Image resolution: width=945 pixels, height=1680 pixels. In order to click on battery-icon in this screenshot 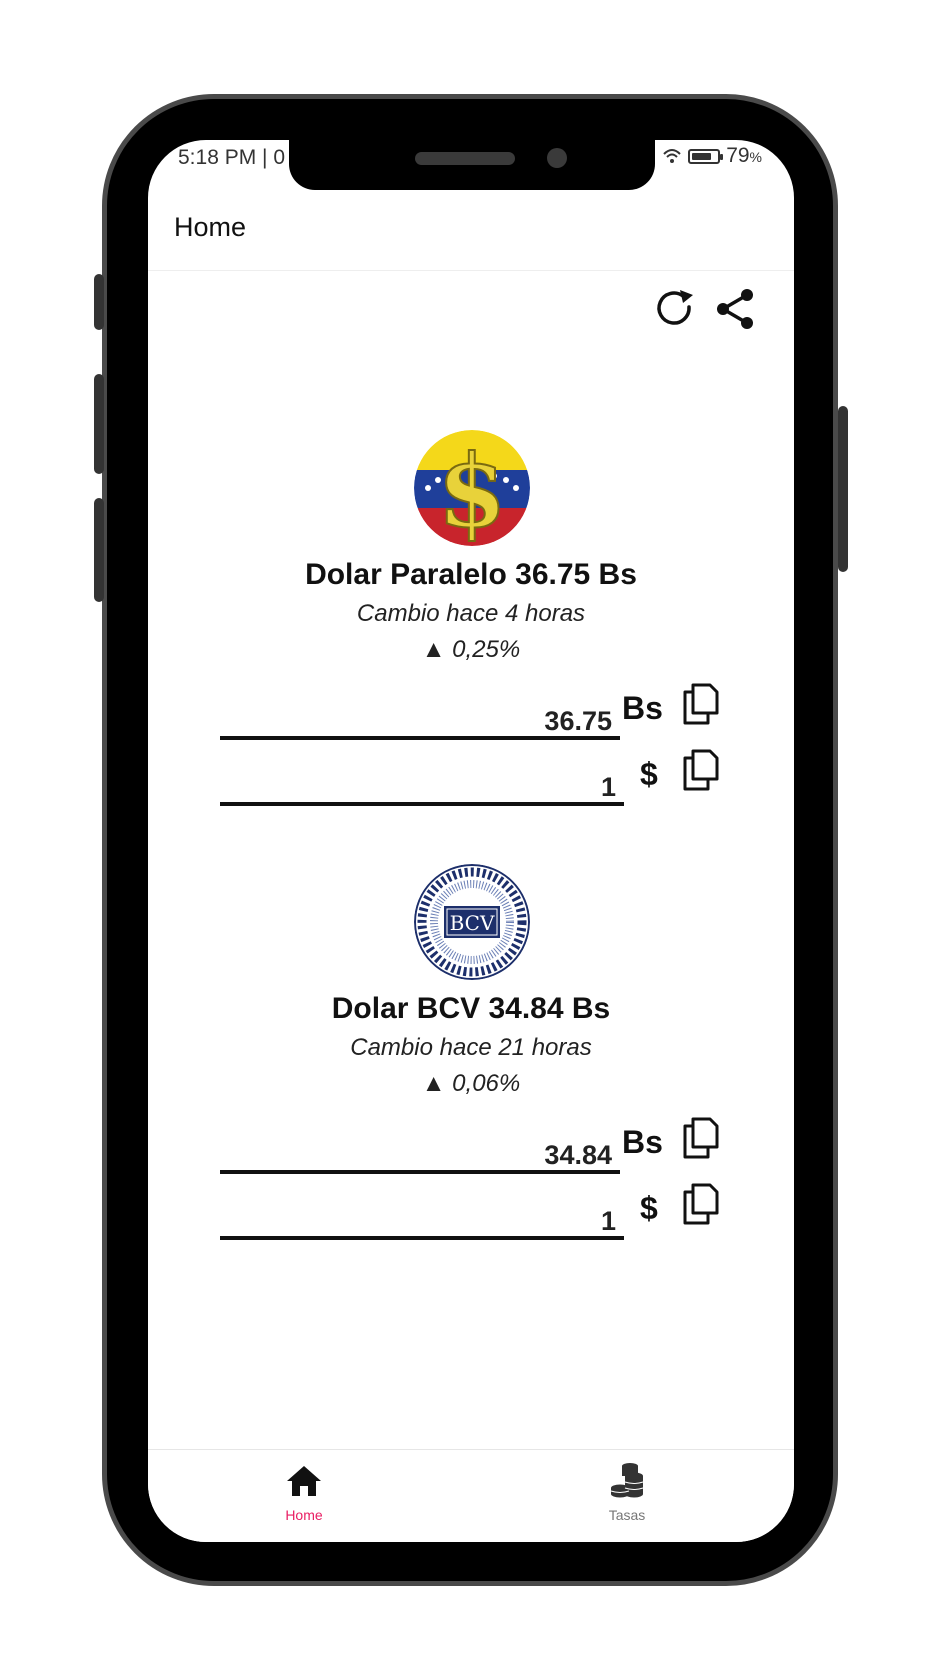, I will do `click(706, 156)`.